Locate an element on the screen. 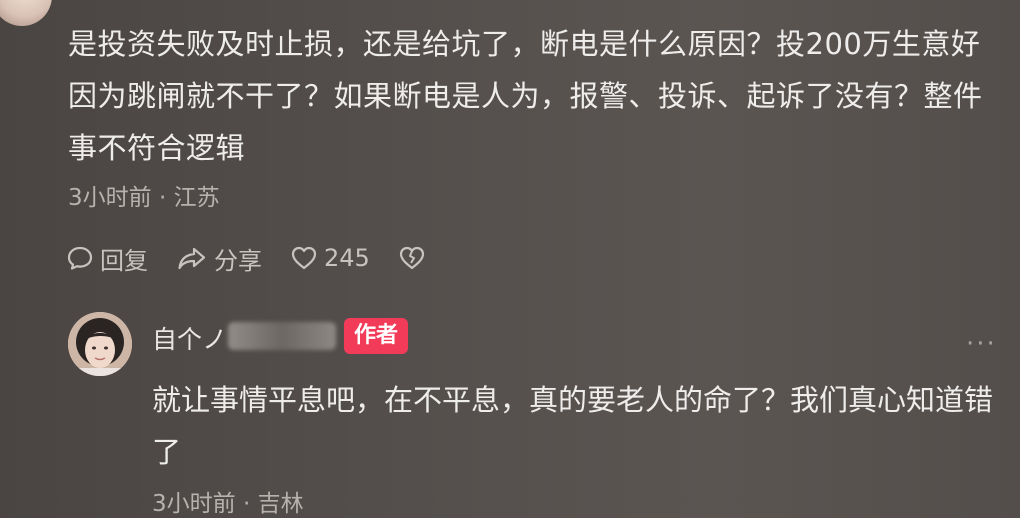 The height and width of the screenshot is (518, 1020). comment-meta: 3小时前 · 江苏 is located at coordinates (144, 198).